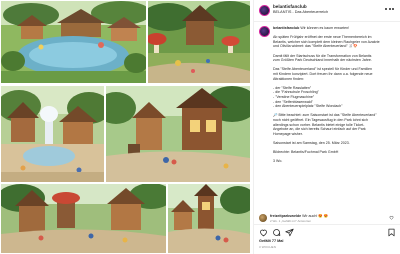 The width and height of the screenshot is (400, 254). What do you see at coordinates (289, 232) in the screenshot?
I see `send-icon` at bounding box center [289, 232].